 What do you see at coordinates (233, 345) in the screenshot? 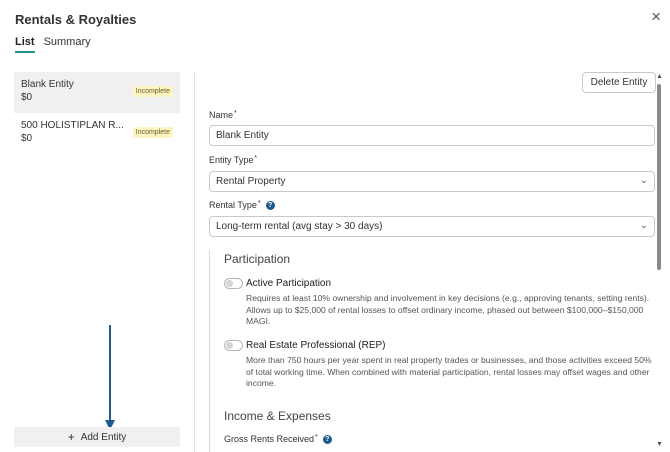
I see `rep-toggle` at bounding box center [233, 345].